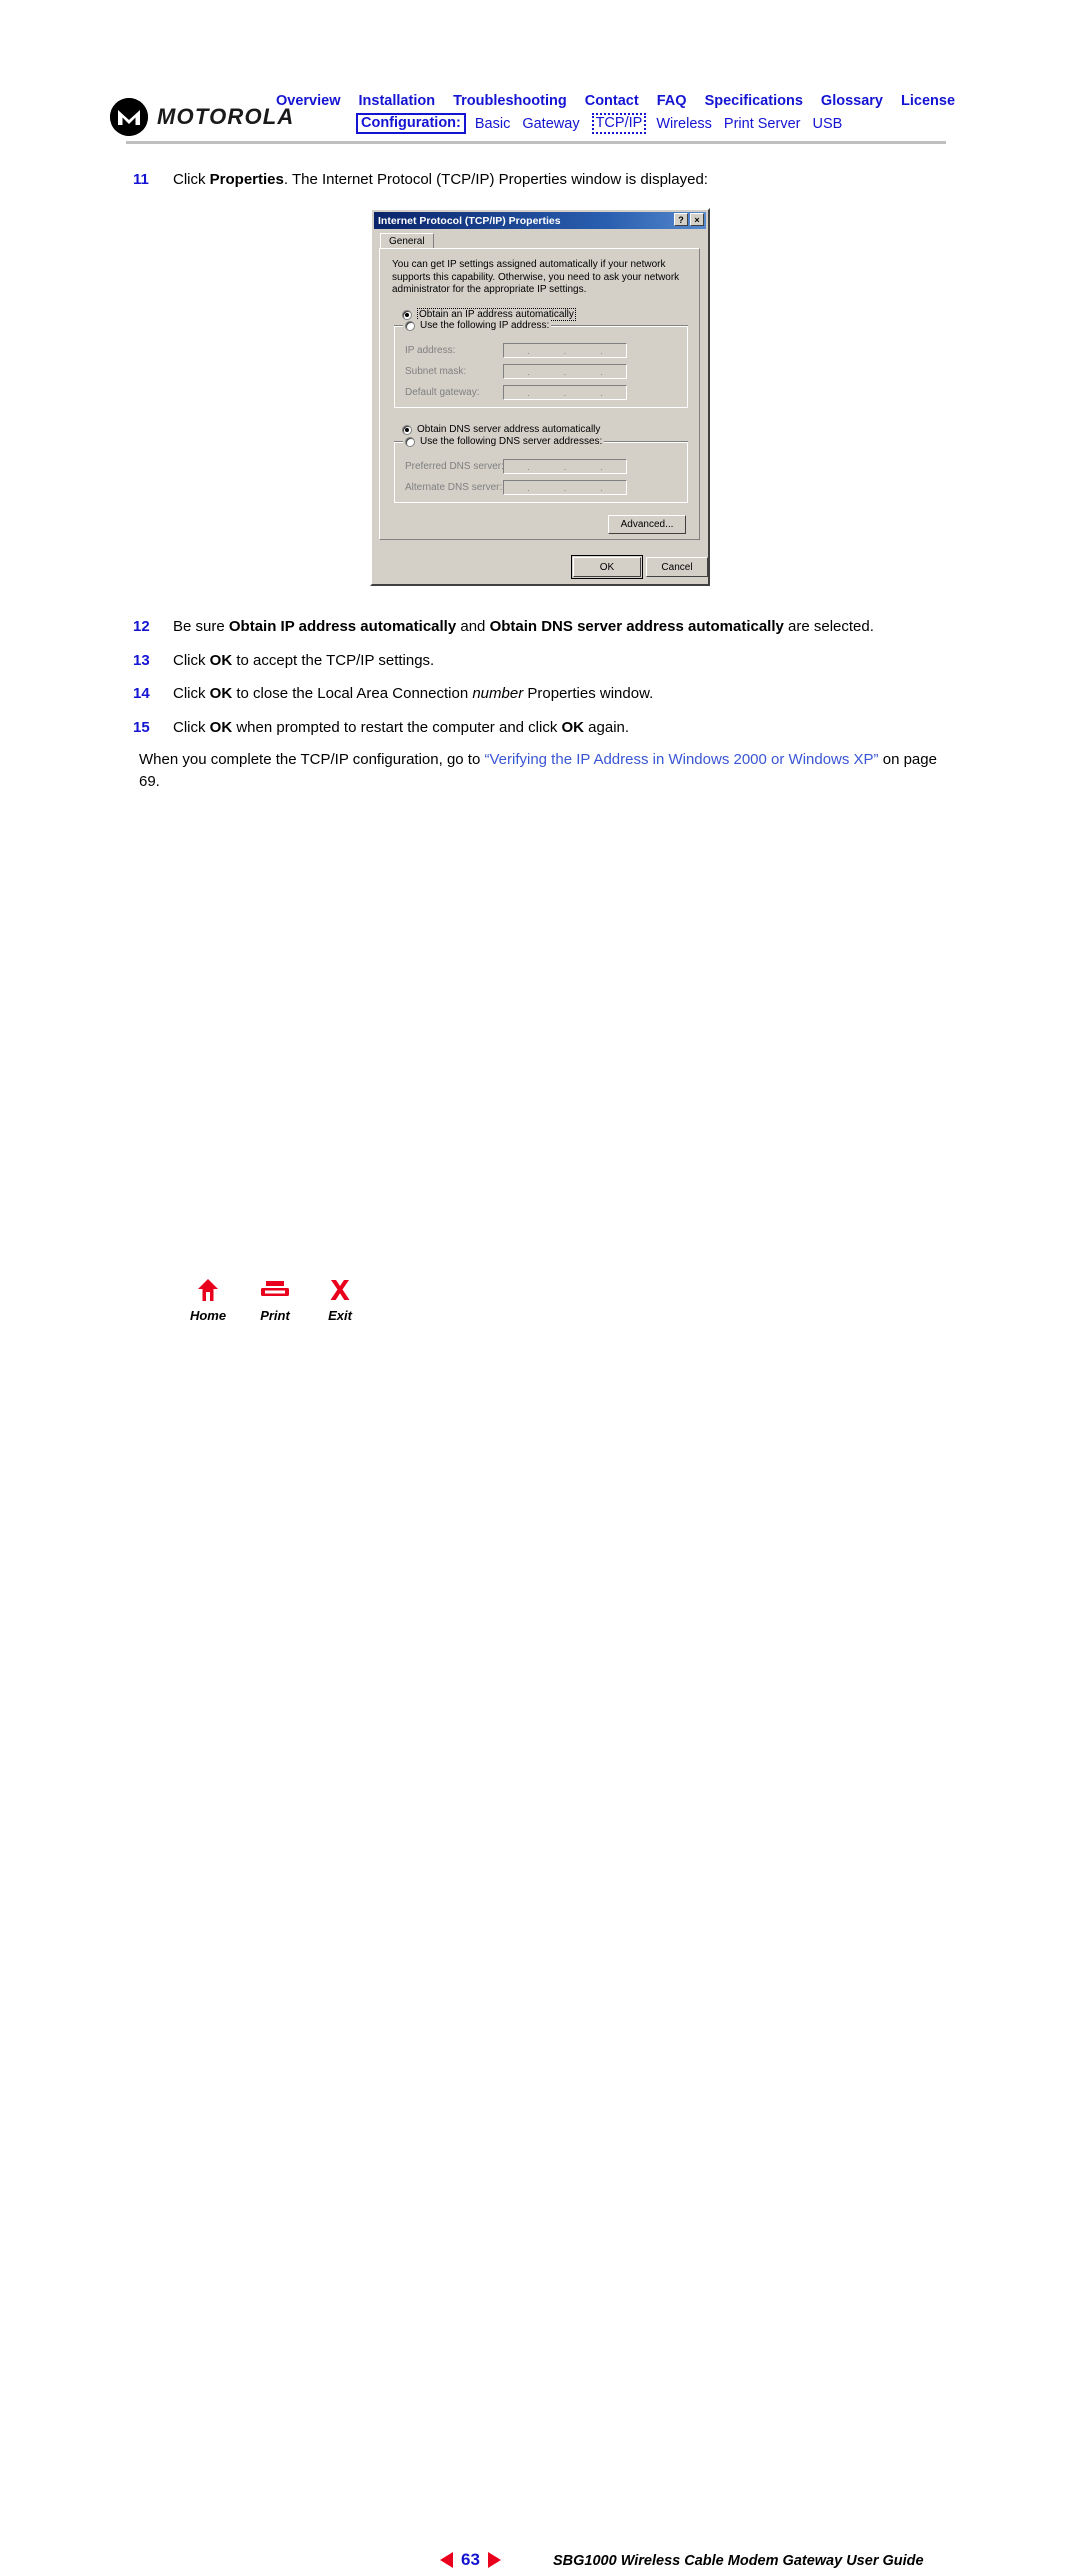  I want to click on nav-item-usb: USB, so click(827, 124).